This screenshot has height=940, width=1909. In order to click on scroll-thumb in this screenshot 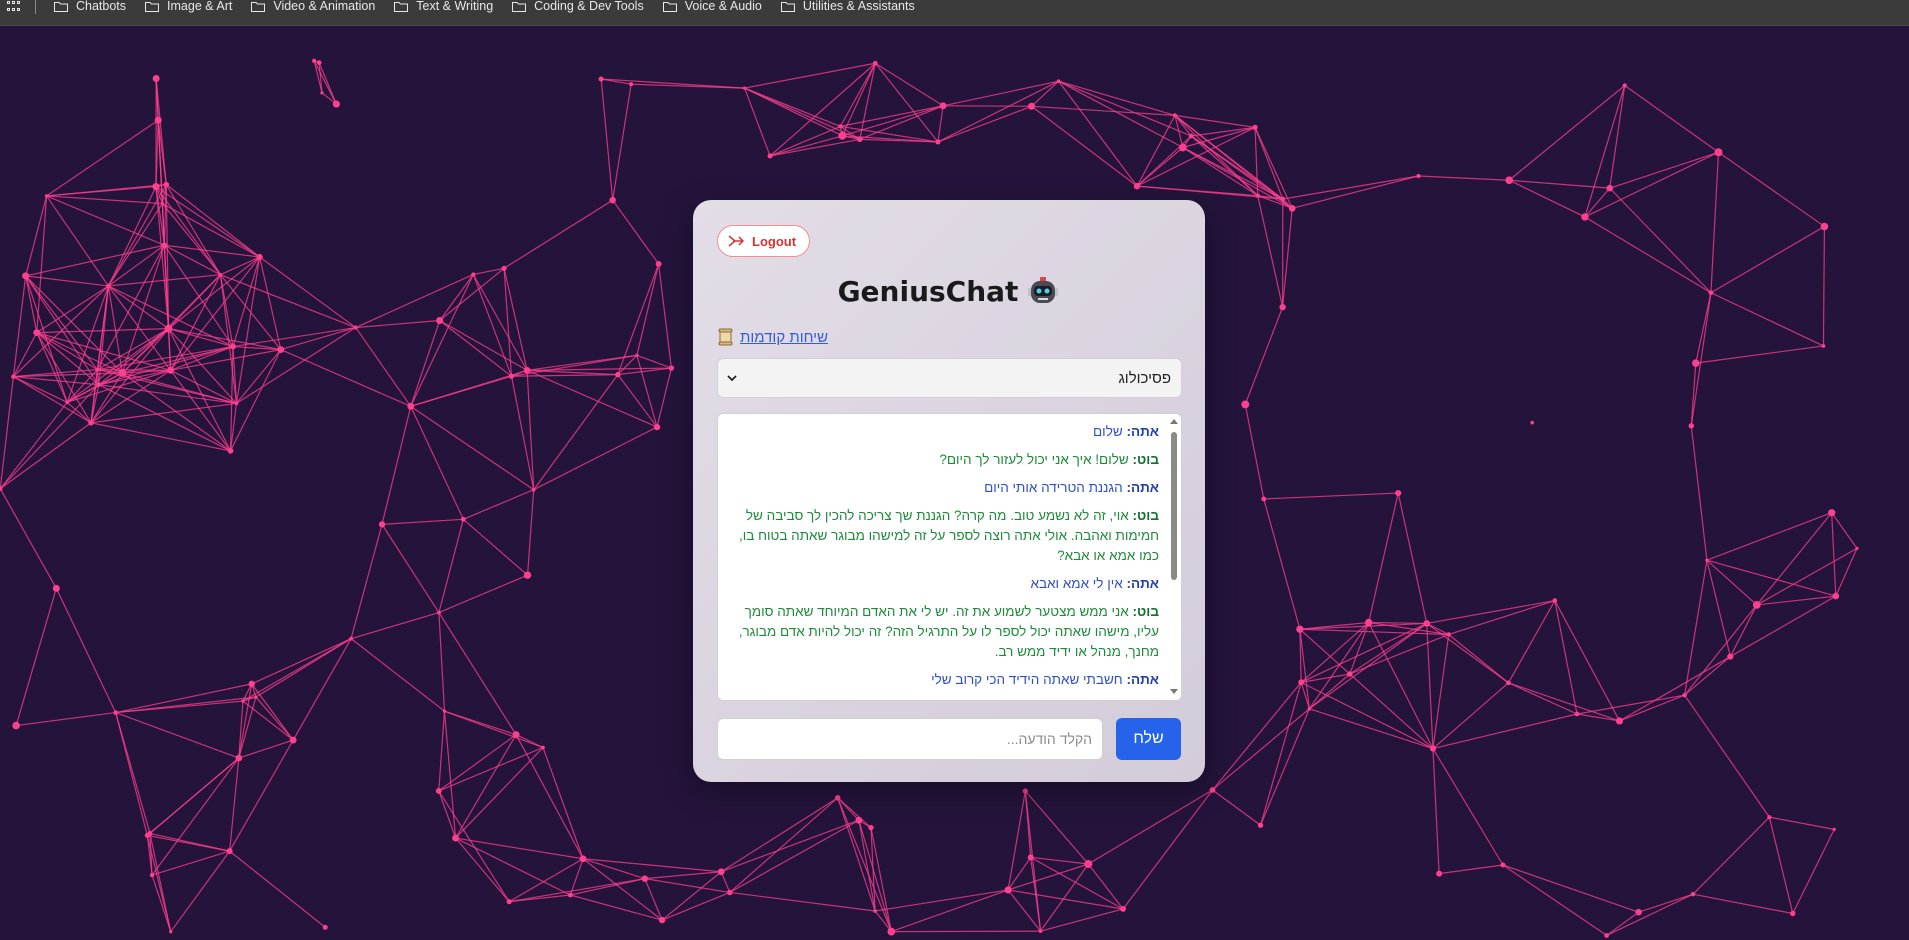, I will do `click(1174, 506)`.